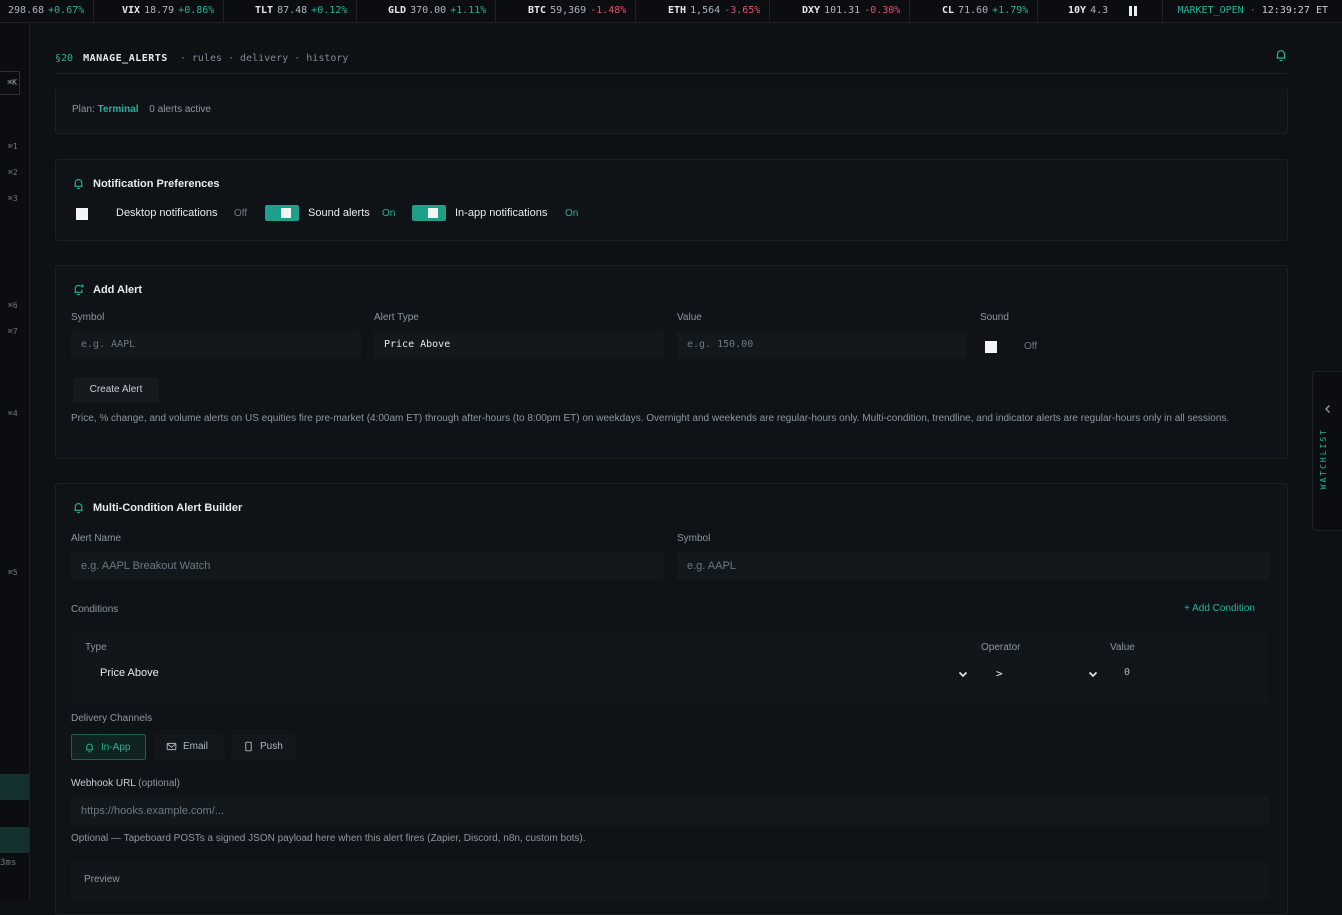  Describe the element at coordinates (95, 609) in the screenshot. I see `conditions-label: Conditions` at that location.